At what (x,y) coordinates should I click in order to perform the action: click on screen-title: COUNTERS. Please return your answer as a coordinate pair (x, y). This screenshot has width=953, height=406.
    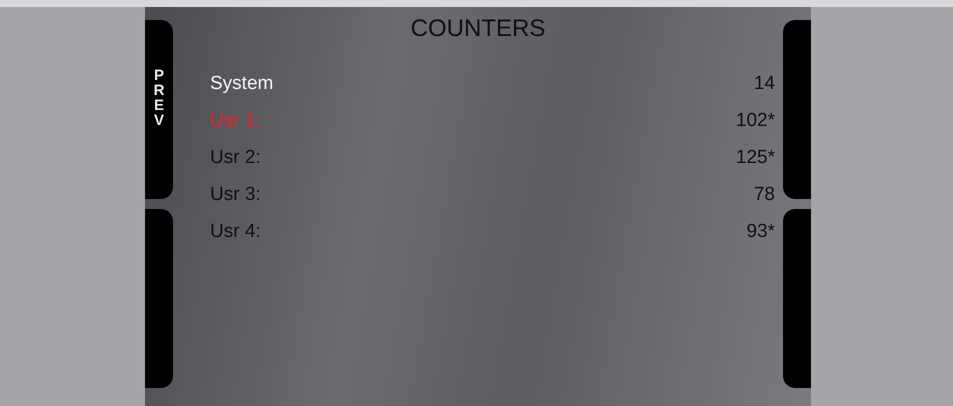
    Looking at the image, I should click on (478, 29).